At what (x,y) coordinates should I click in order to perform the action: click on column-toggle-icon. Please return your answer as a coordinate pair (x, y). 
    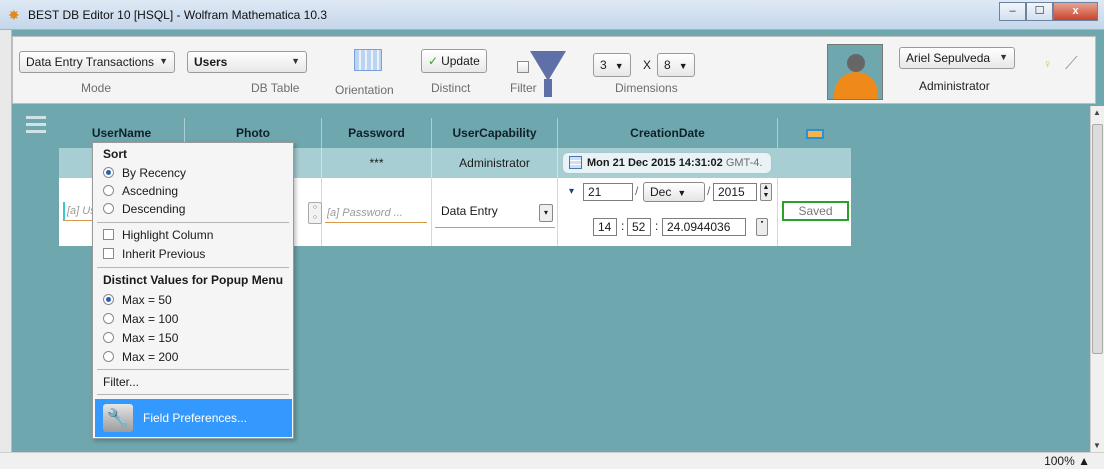
    Looking at the image, I should click on (814, 133).